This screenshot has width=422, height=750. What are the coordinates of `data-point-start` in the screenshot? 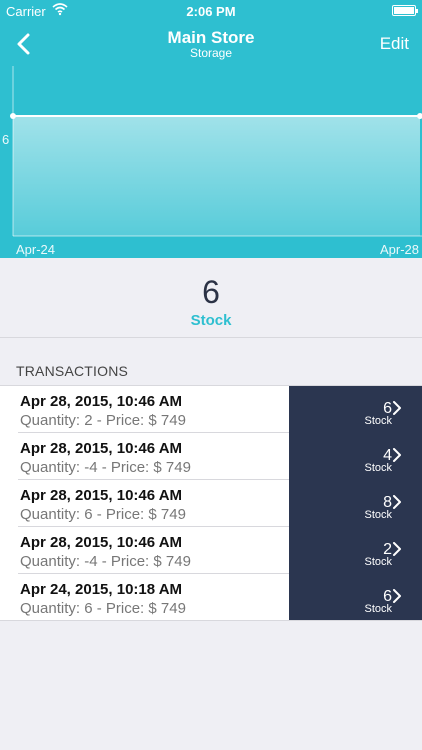 It's located at (13, 116).